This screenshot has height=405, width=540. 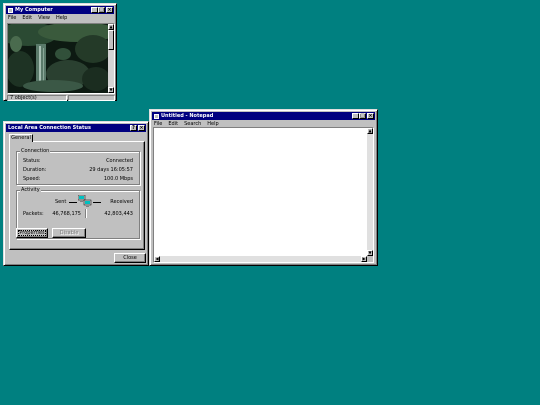 I want to click on received-line, so click(x=97, y=202).